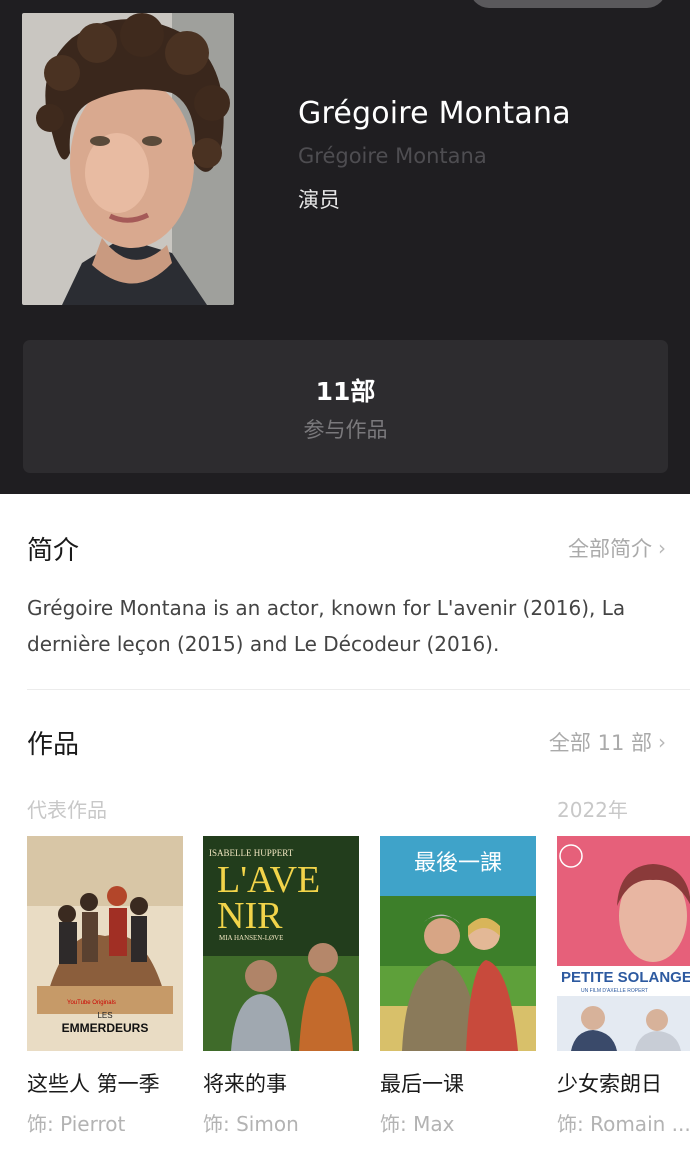  Describe the element at coordinates (245, 1084) in the screenshot. I see `film-title: 将来的事` at that location.